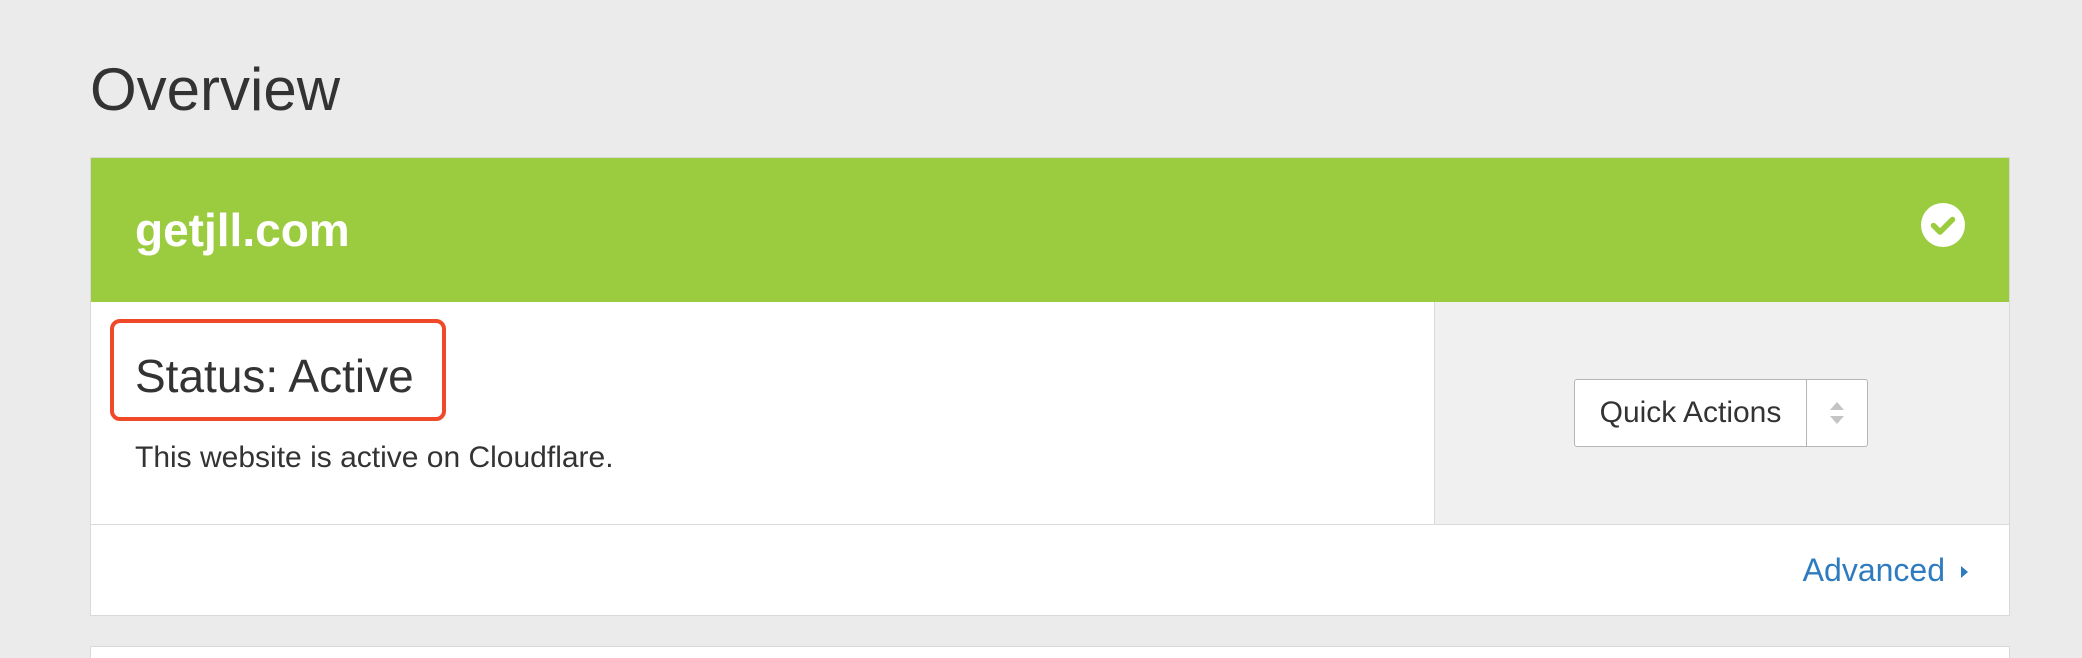  What do you see at coordinates (374, 457) in the screenshot?
I see `status-description: This website is active on Cloudflare.` at bounding box center [374, 457].